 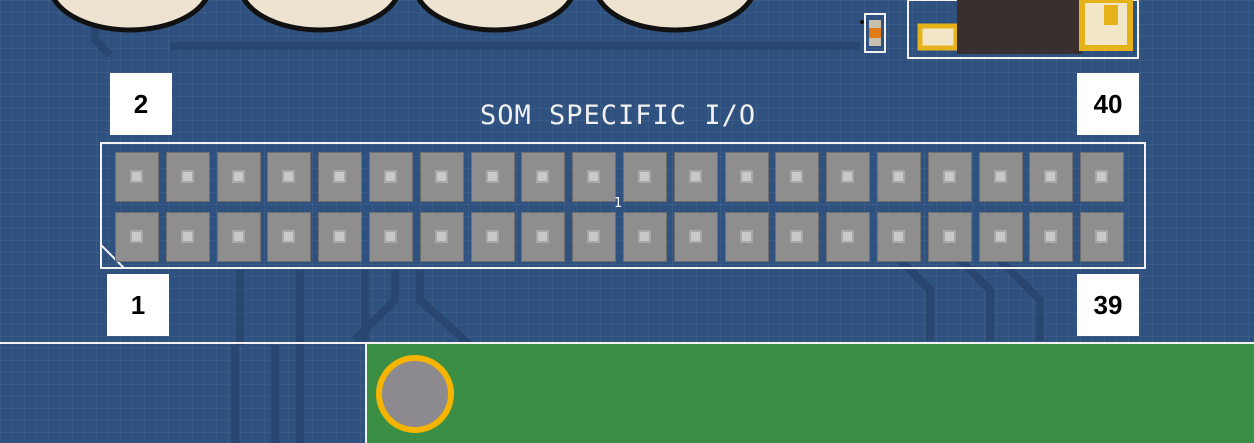 What do you see at coordinates (1108, 305) in the screenshot?
I see `pin-label-bottom-right: 39` at bounding box center [1108, 305].